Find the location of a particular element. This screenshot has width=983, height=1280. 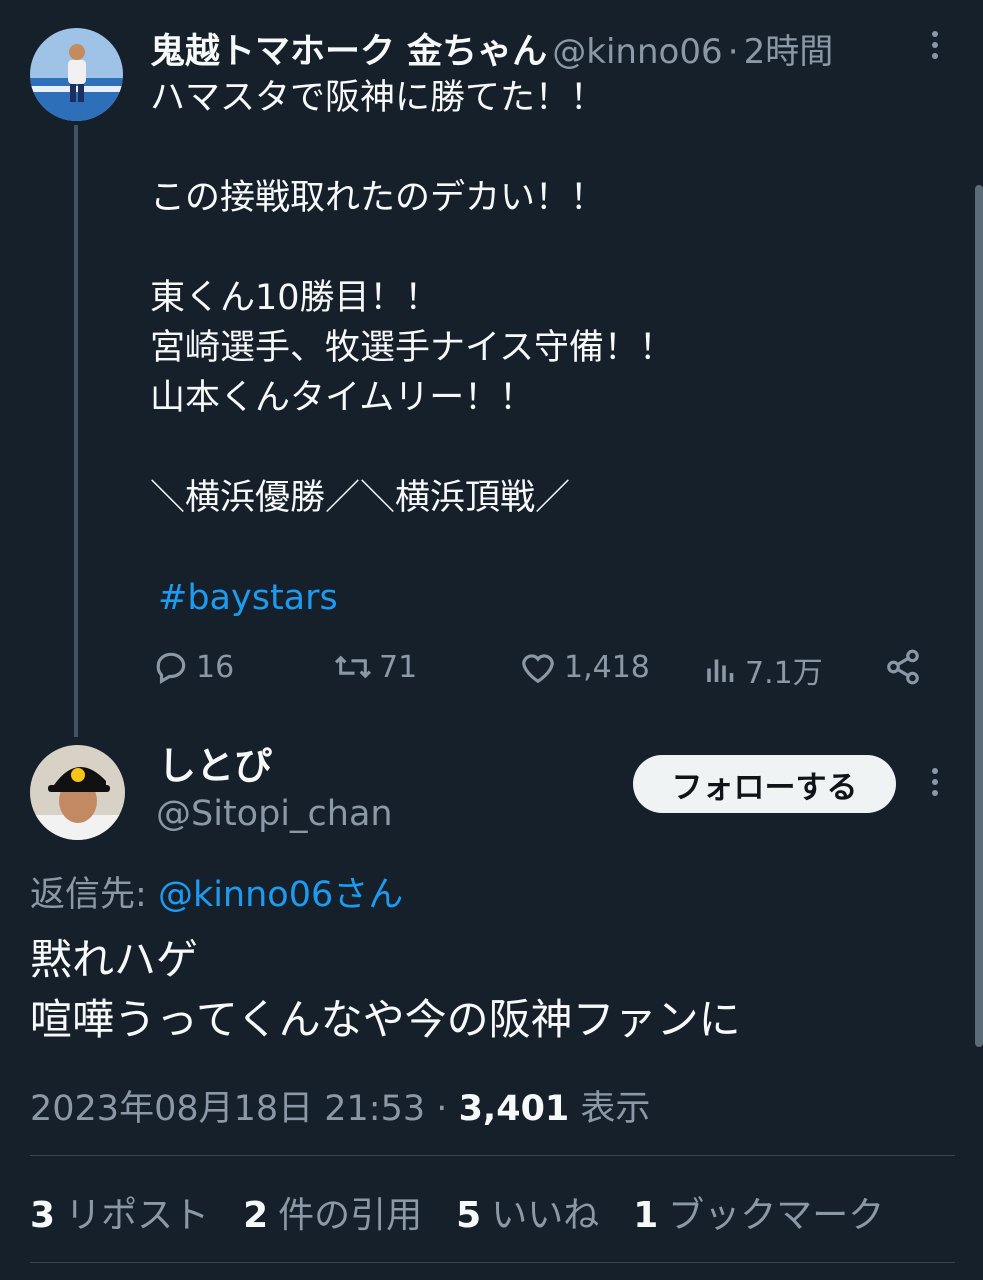

stat-count: 1 is located at coordinates (646, 1215).